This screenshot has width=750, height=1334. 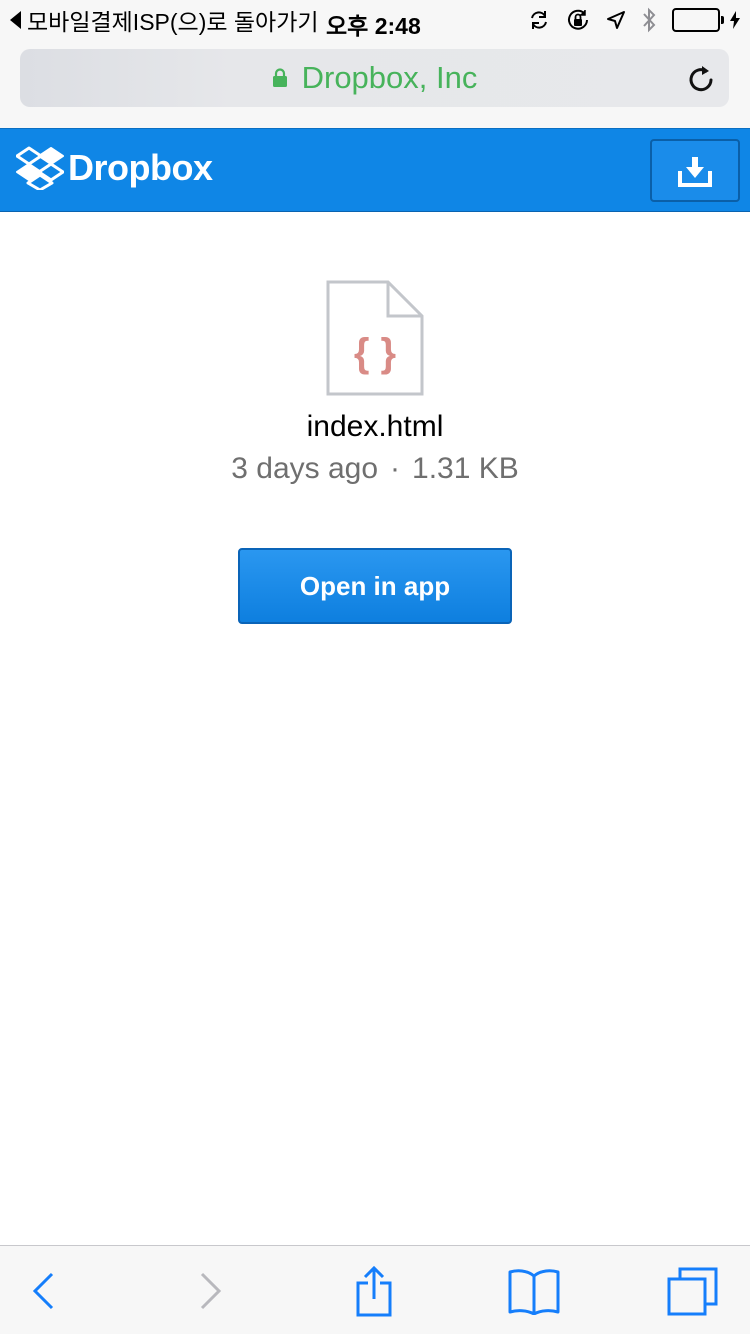 What do you see at coordinates (692, 1291) in the screenshot?
I see `tabs-icon` at bounding box center [692, 1291].